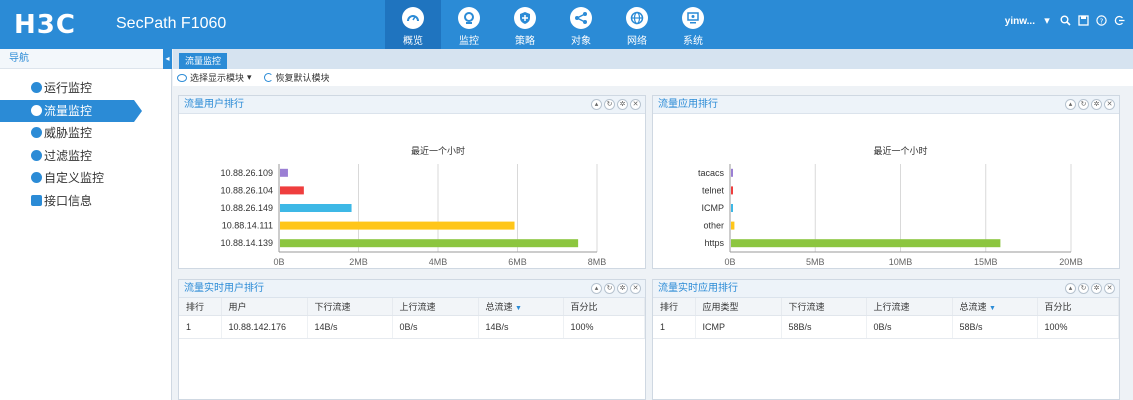 The height and width of the screenshot is (400, 1133). I want to click on sidebar-menu: 运行监控 流量监控 威胁监控 过滤监控 自定义监控 接口信息, so click(85, 144).